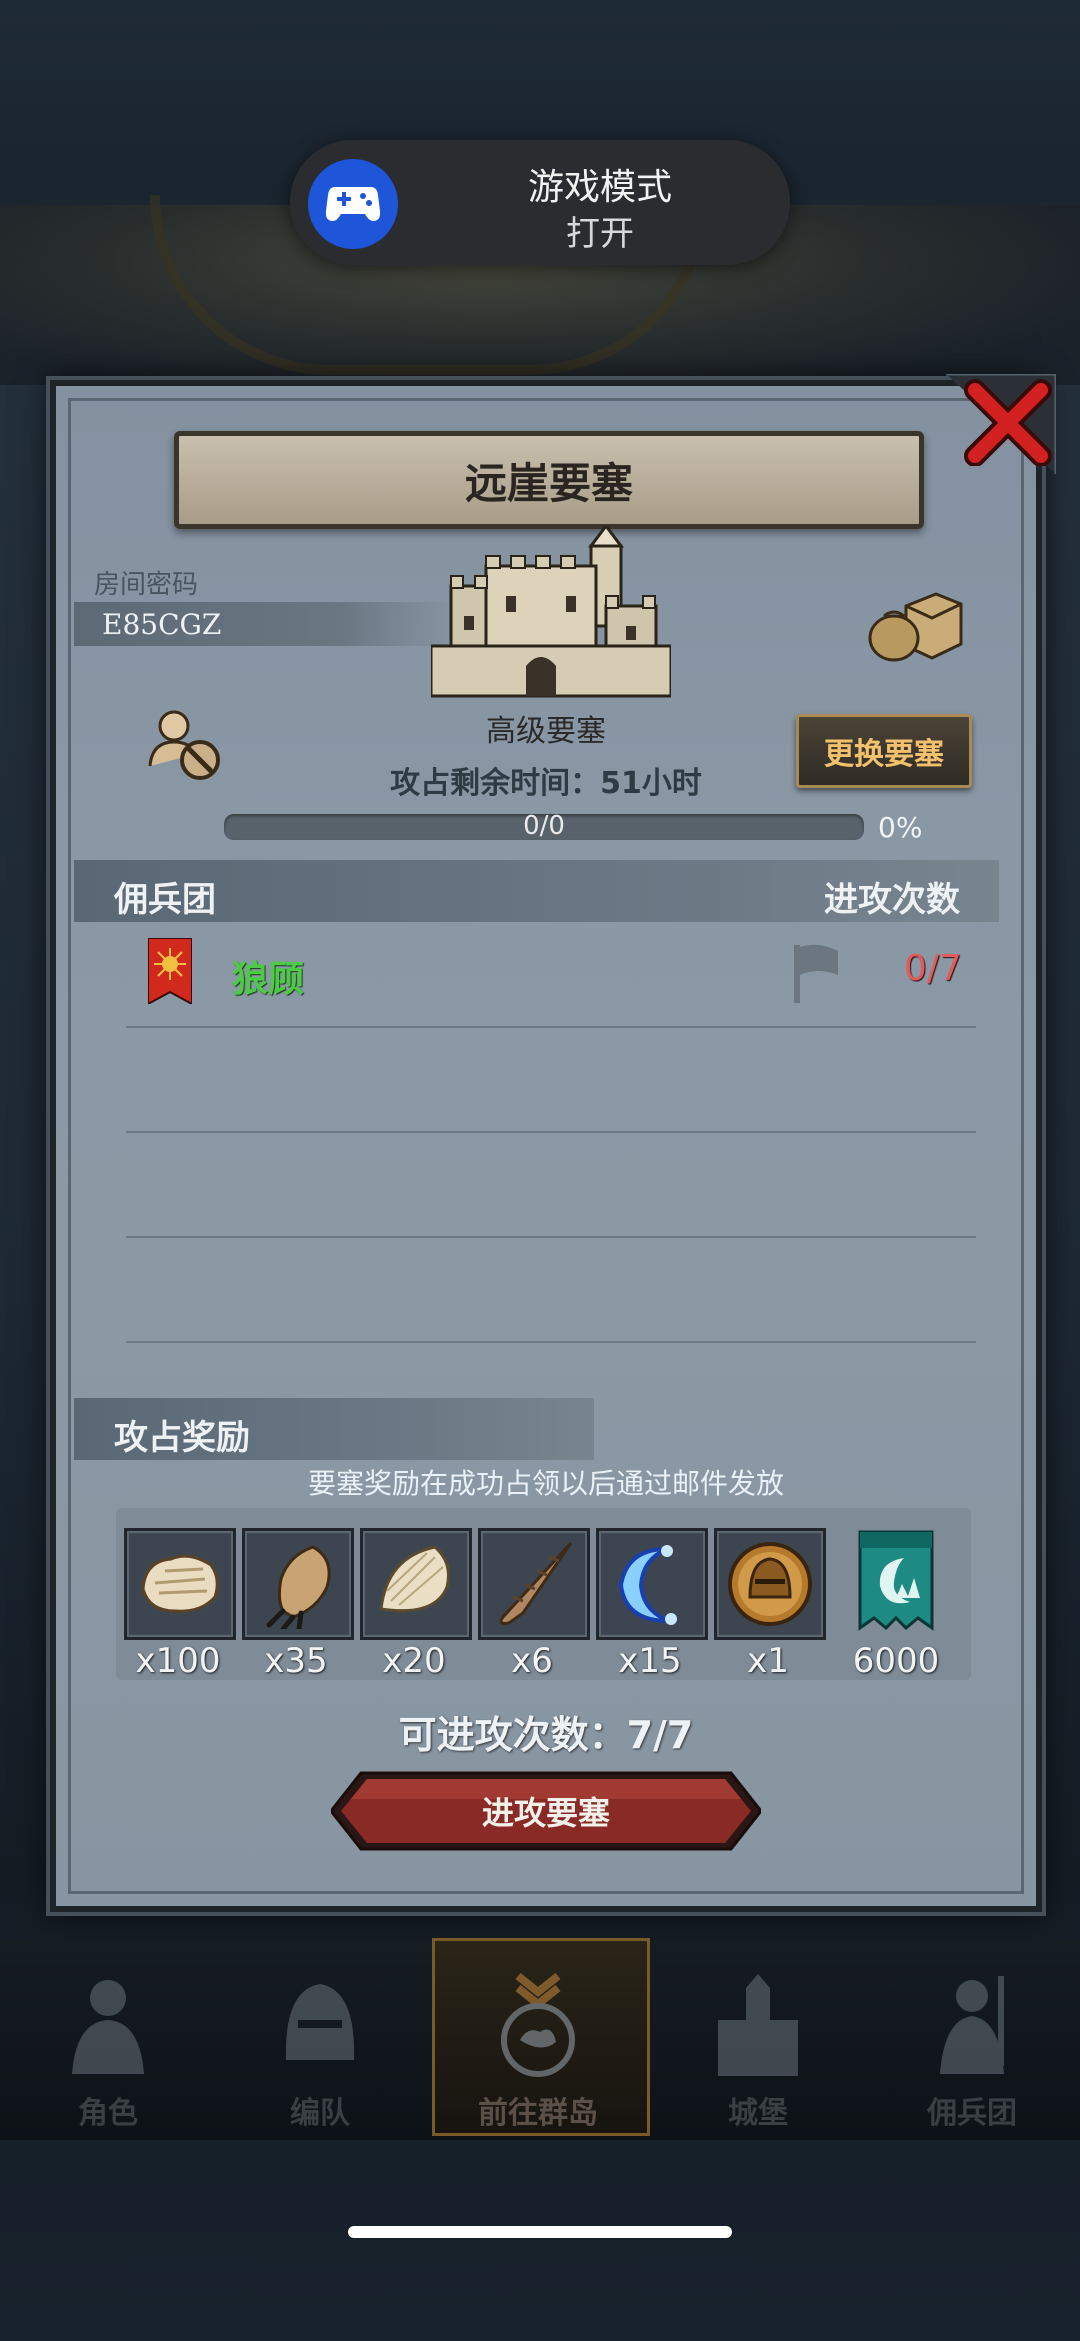  Describe the element at coordinates (916, 626) in the screenshot. I see `loot-bag-icon` at that location.